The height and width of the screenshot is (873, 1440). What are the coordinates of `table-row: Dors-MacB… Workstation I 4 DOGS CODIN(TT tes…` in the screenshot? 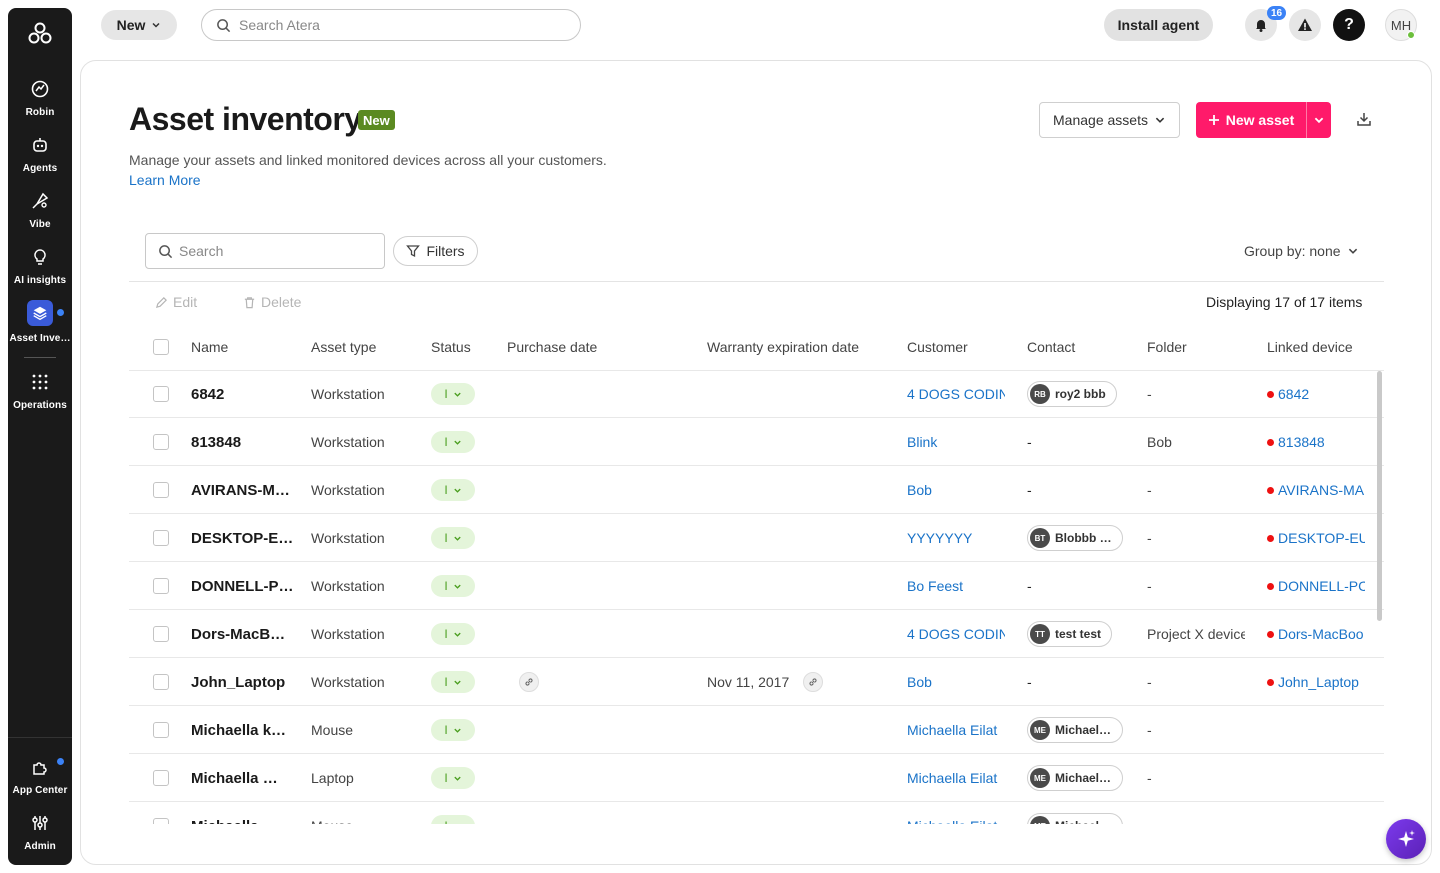 It's located at (756, 634).